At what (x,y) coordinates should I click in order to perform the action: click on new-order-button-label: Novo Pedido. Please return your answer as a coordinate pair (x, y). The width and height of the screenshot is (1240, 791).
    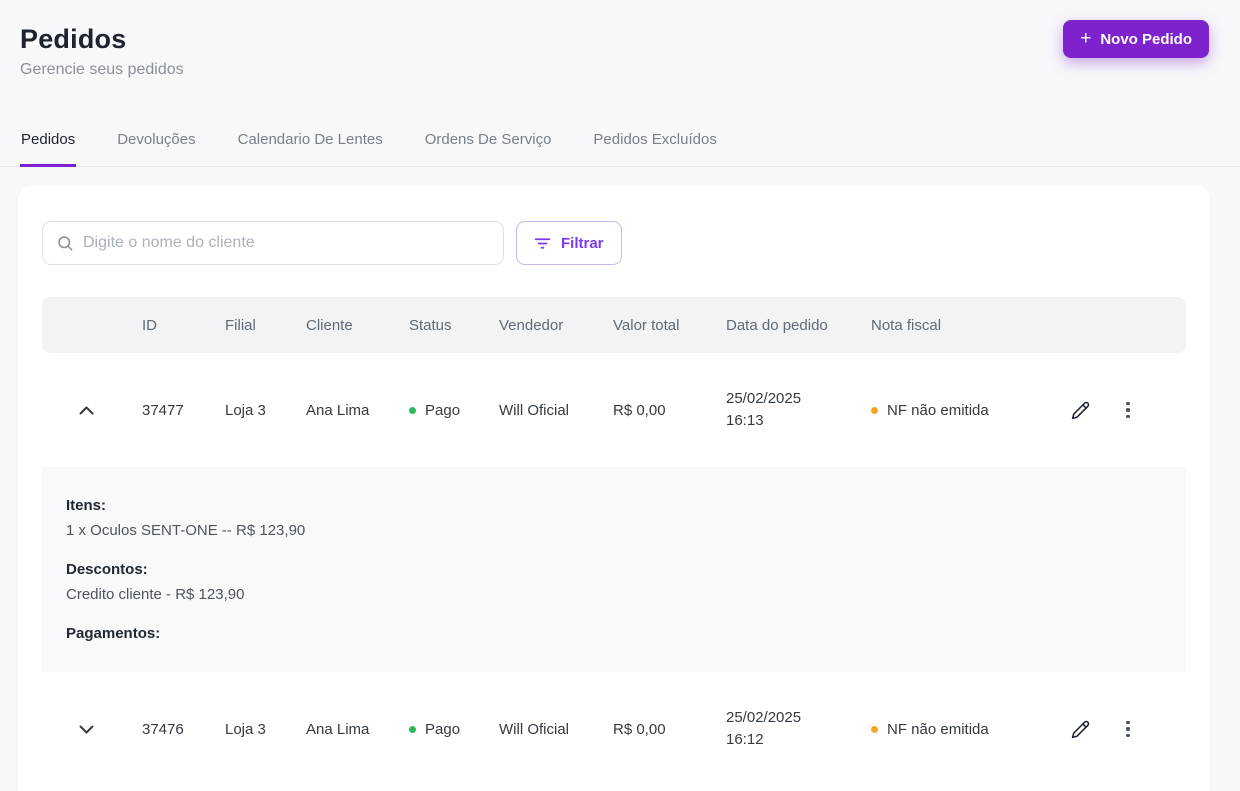
    Looking at the image, I should click on (1146, 39).